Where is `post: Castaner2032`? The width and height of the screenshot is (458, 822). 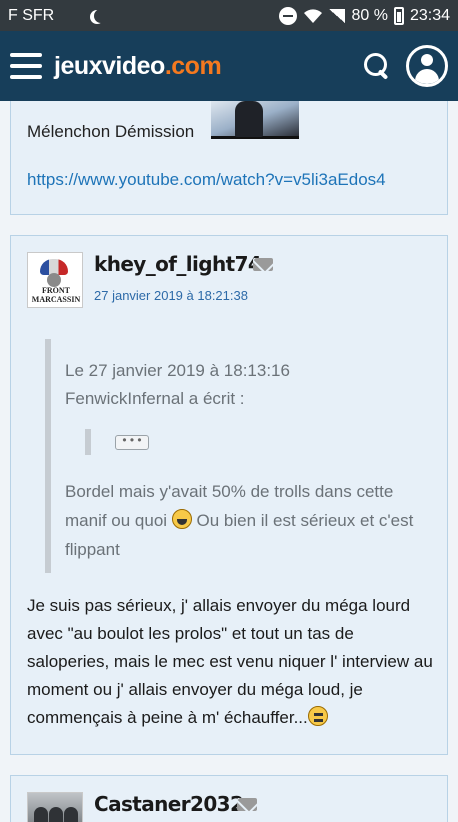 post: Castaner2032 is located at coordinates (229, 798).